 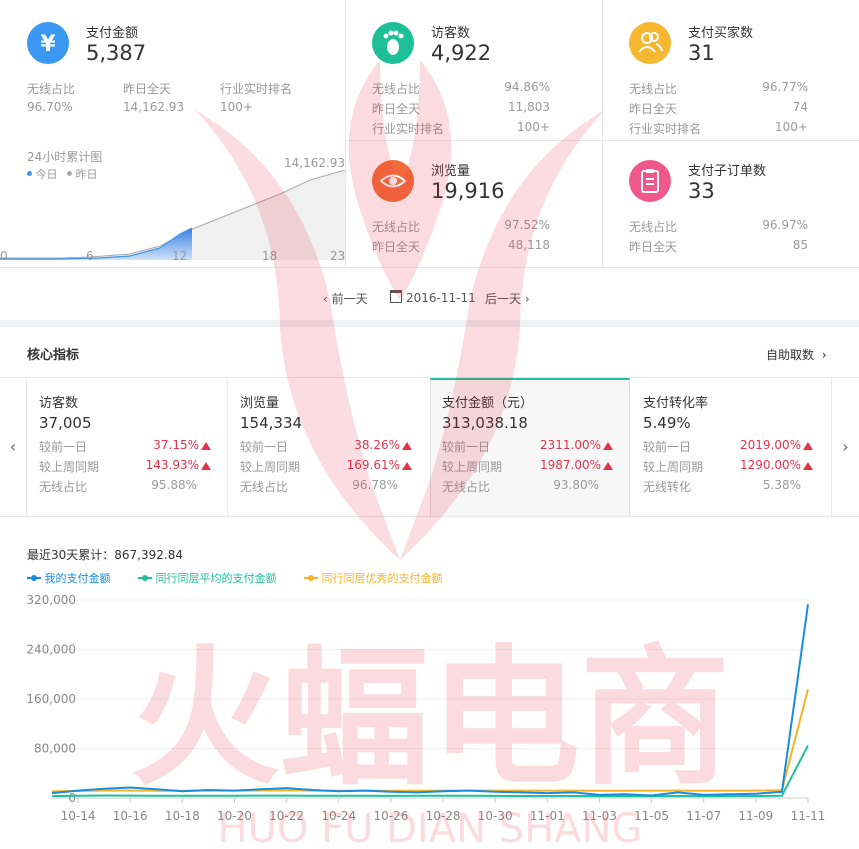 I want to click on x-tick-label: 11-01, so click(x=547, y=816).